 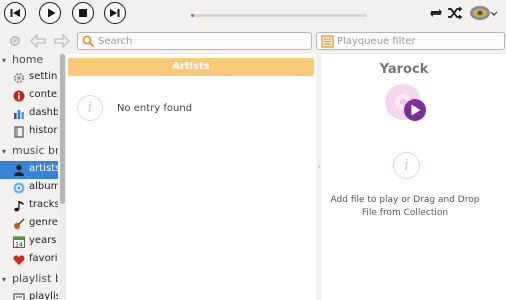 I want to click on sidebar-item-favorites: favorites, so click(x=29, y=260).